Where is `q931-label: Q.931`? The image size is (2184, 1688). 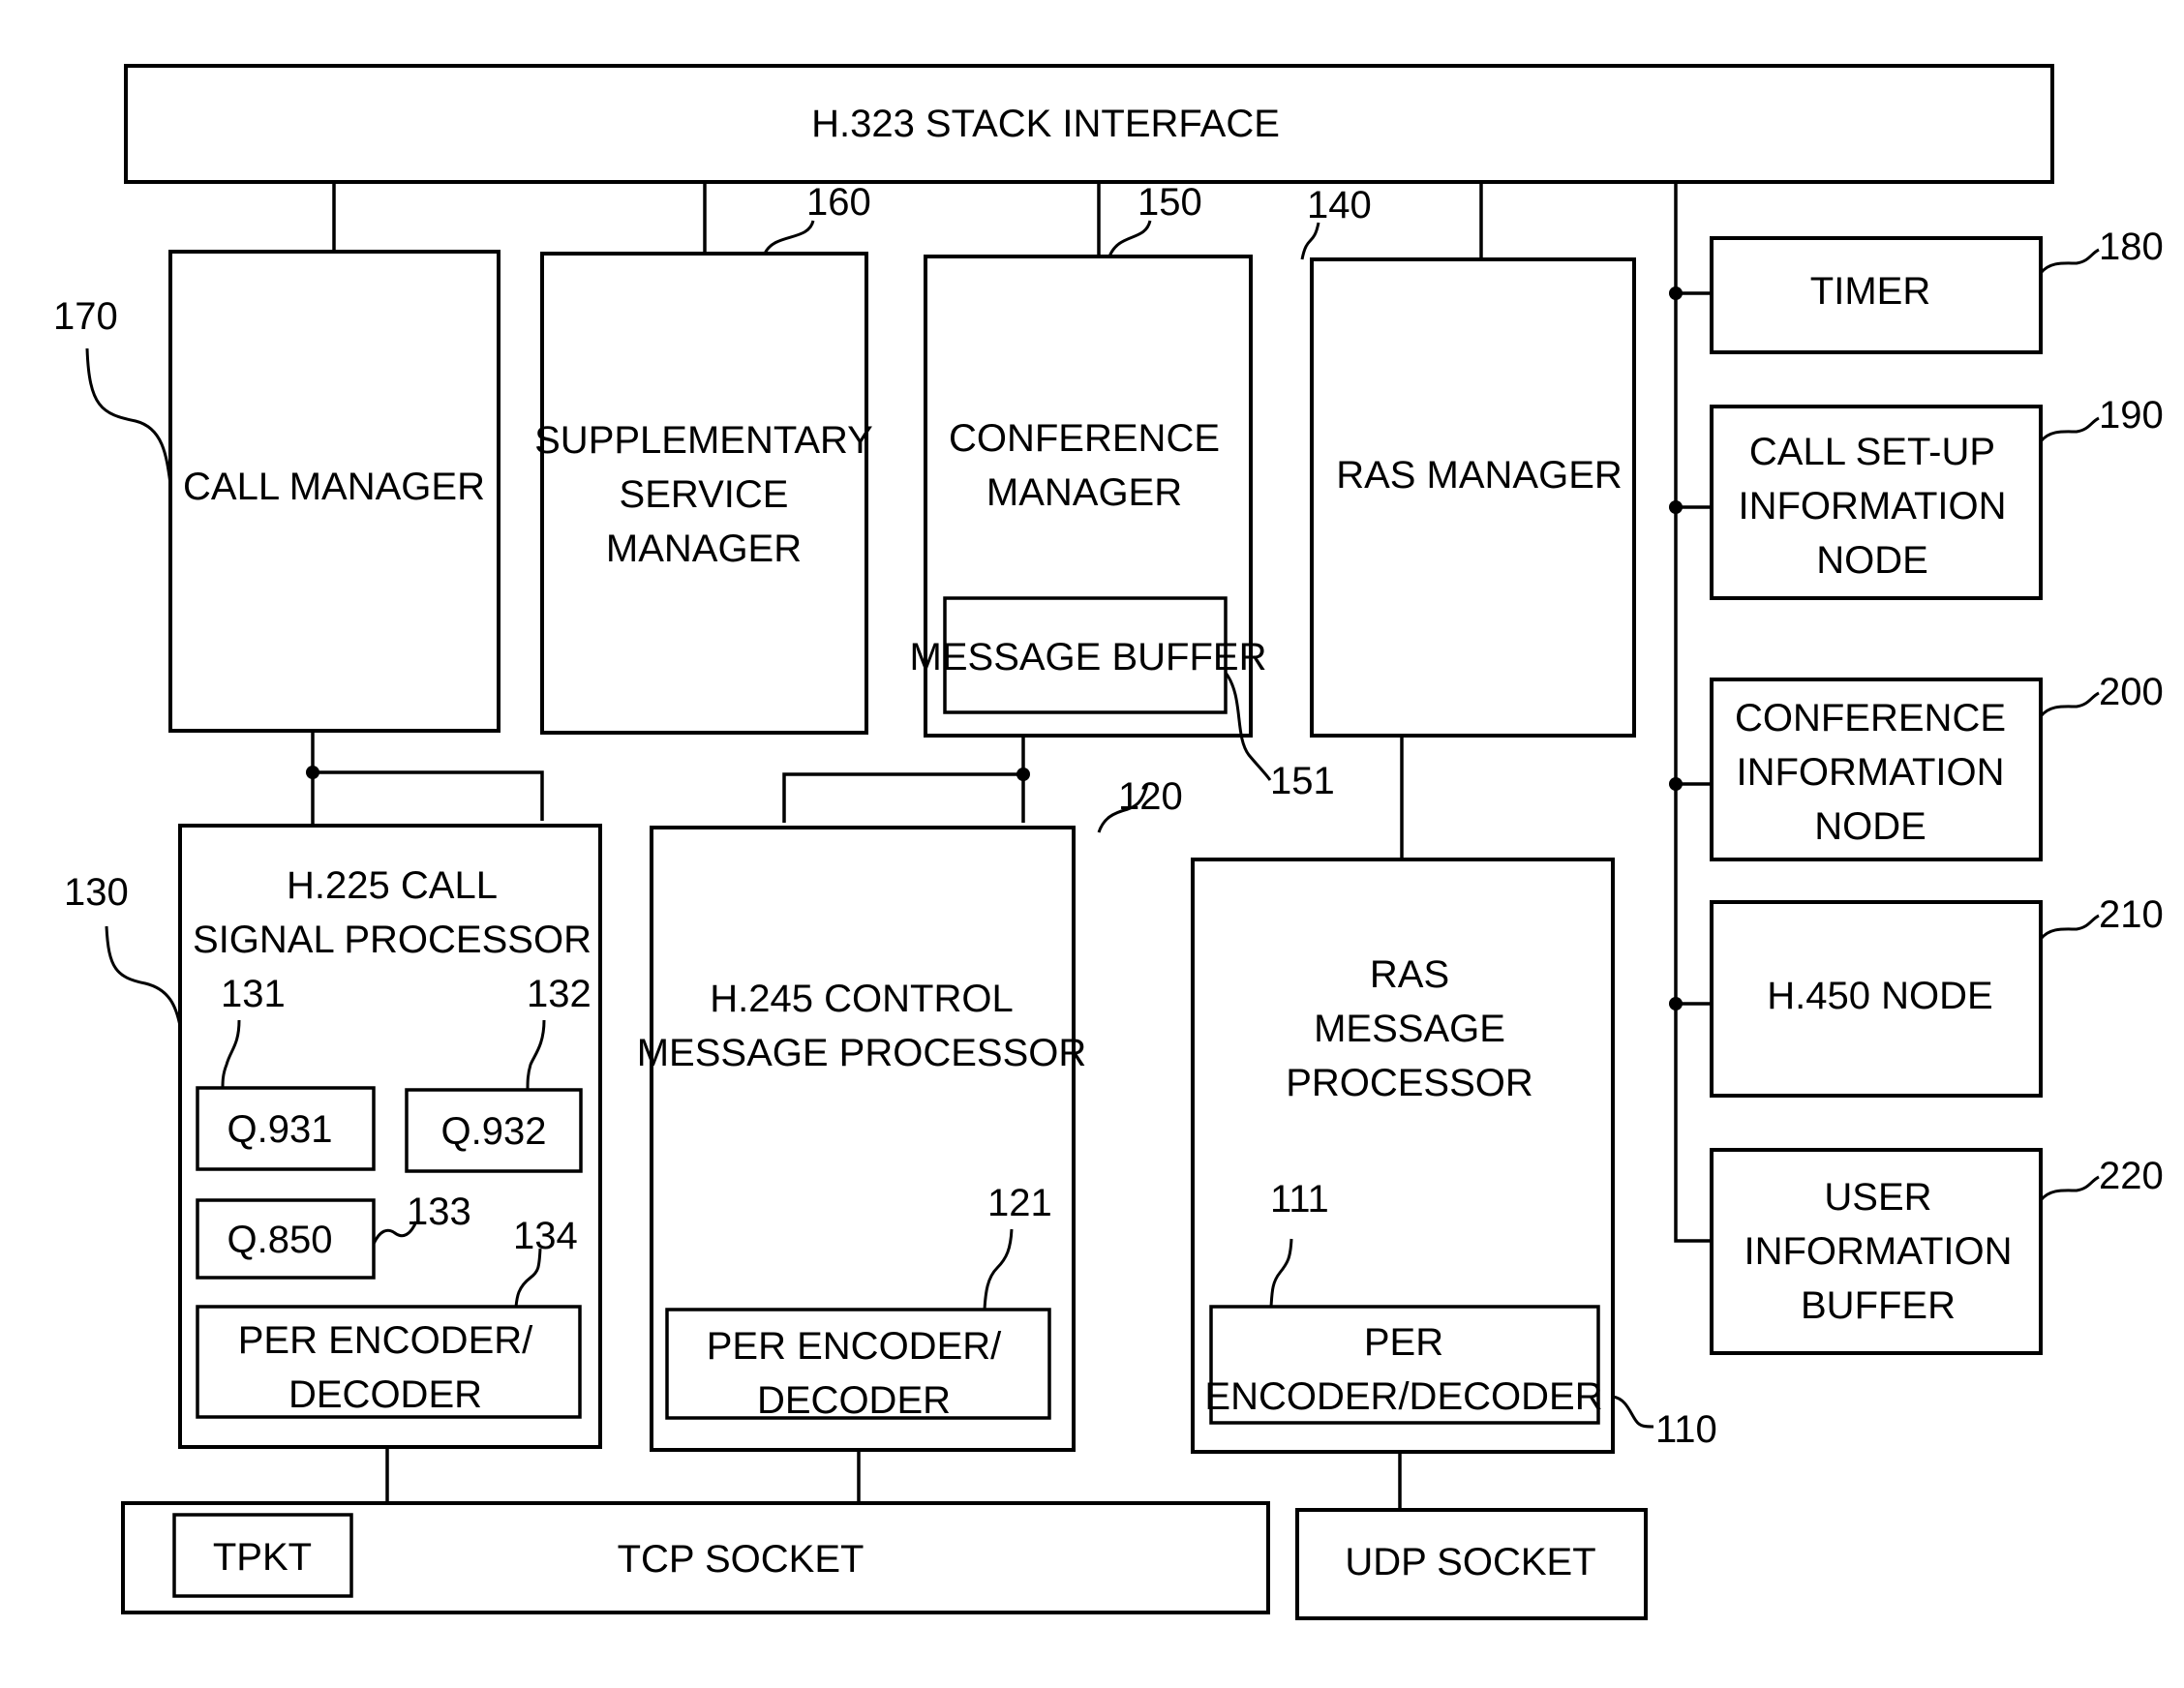
q931-label: Q.931 is located at coordinates (281, 1129).